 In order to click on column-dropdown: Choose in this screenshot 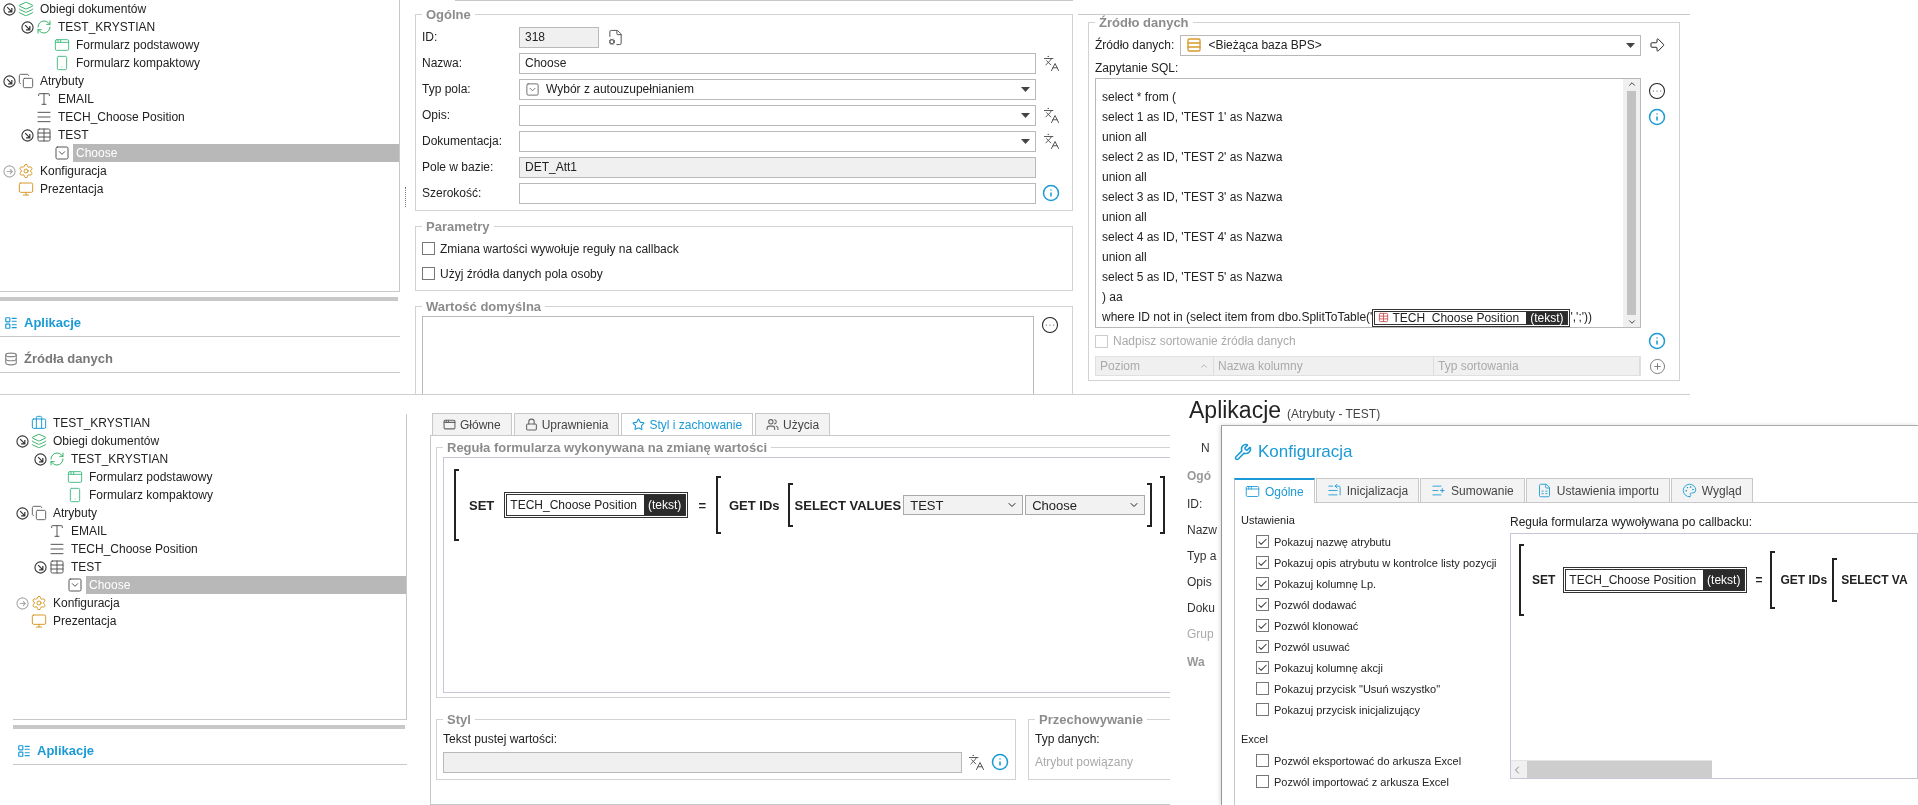, I will do `click(1085, 505)`.